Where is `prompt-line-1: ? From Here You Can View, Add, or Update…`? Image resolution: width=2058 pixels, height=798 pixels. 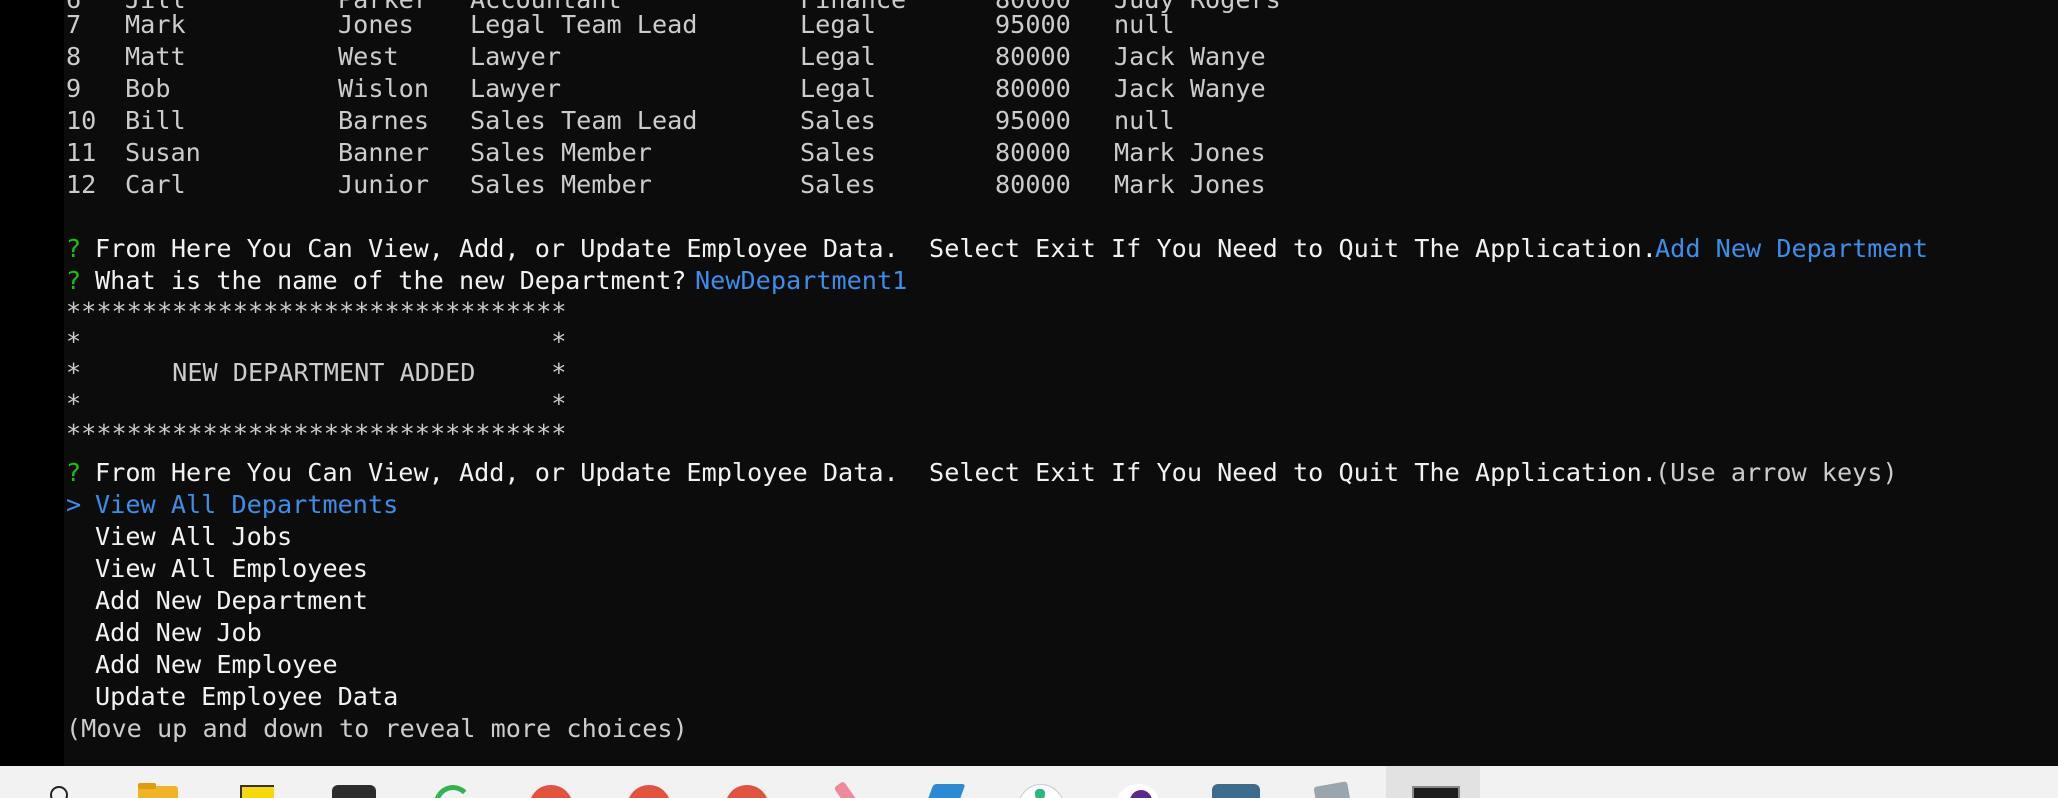 prompt-line-1: ? From Here You Can View, Add, or Update… is located at coordinates (997, 249).